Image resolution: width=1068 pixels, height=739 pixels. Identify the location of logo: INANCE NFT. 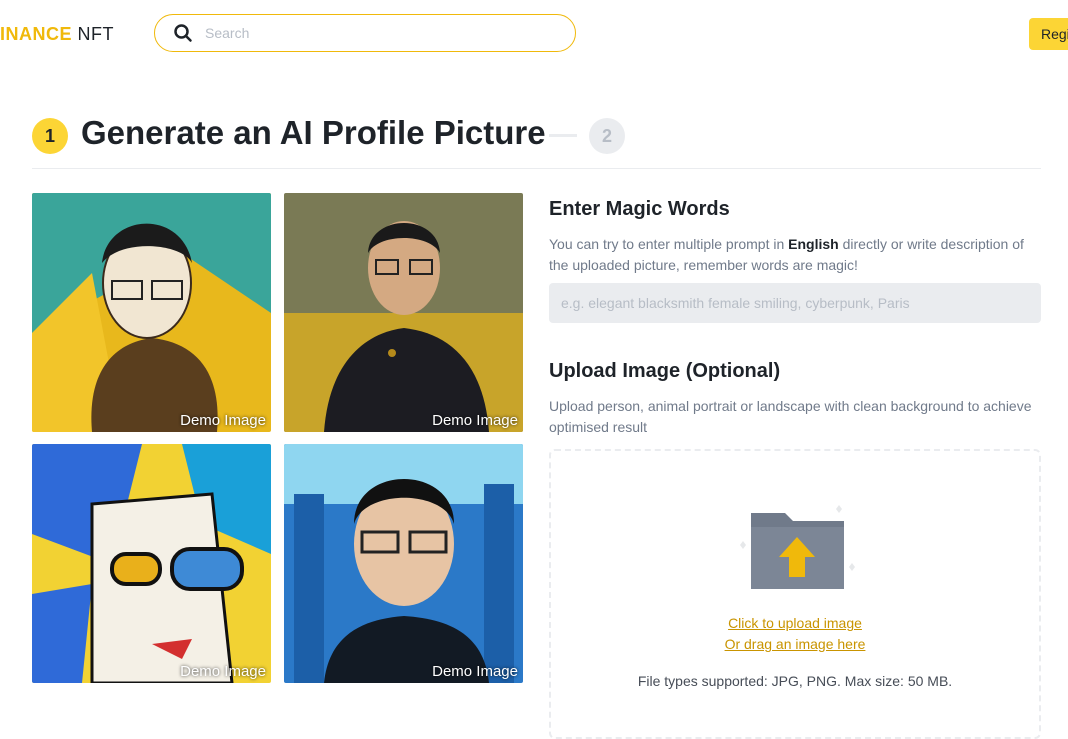
(57, 34).